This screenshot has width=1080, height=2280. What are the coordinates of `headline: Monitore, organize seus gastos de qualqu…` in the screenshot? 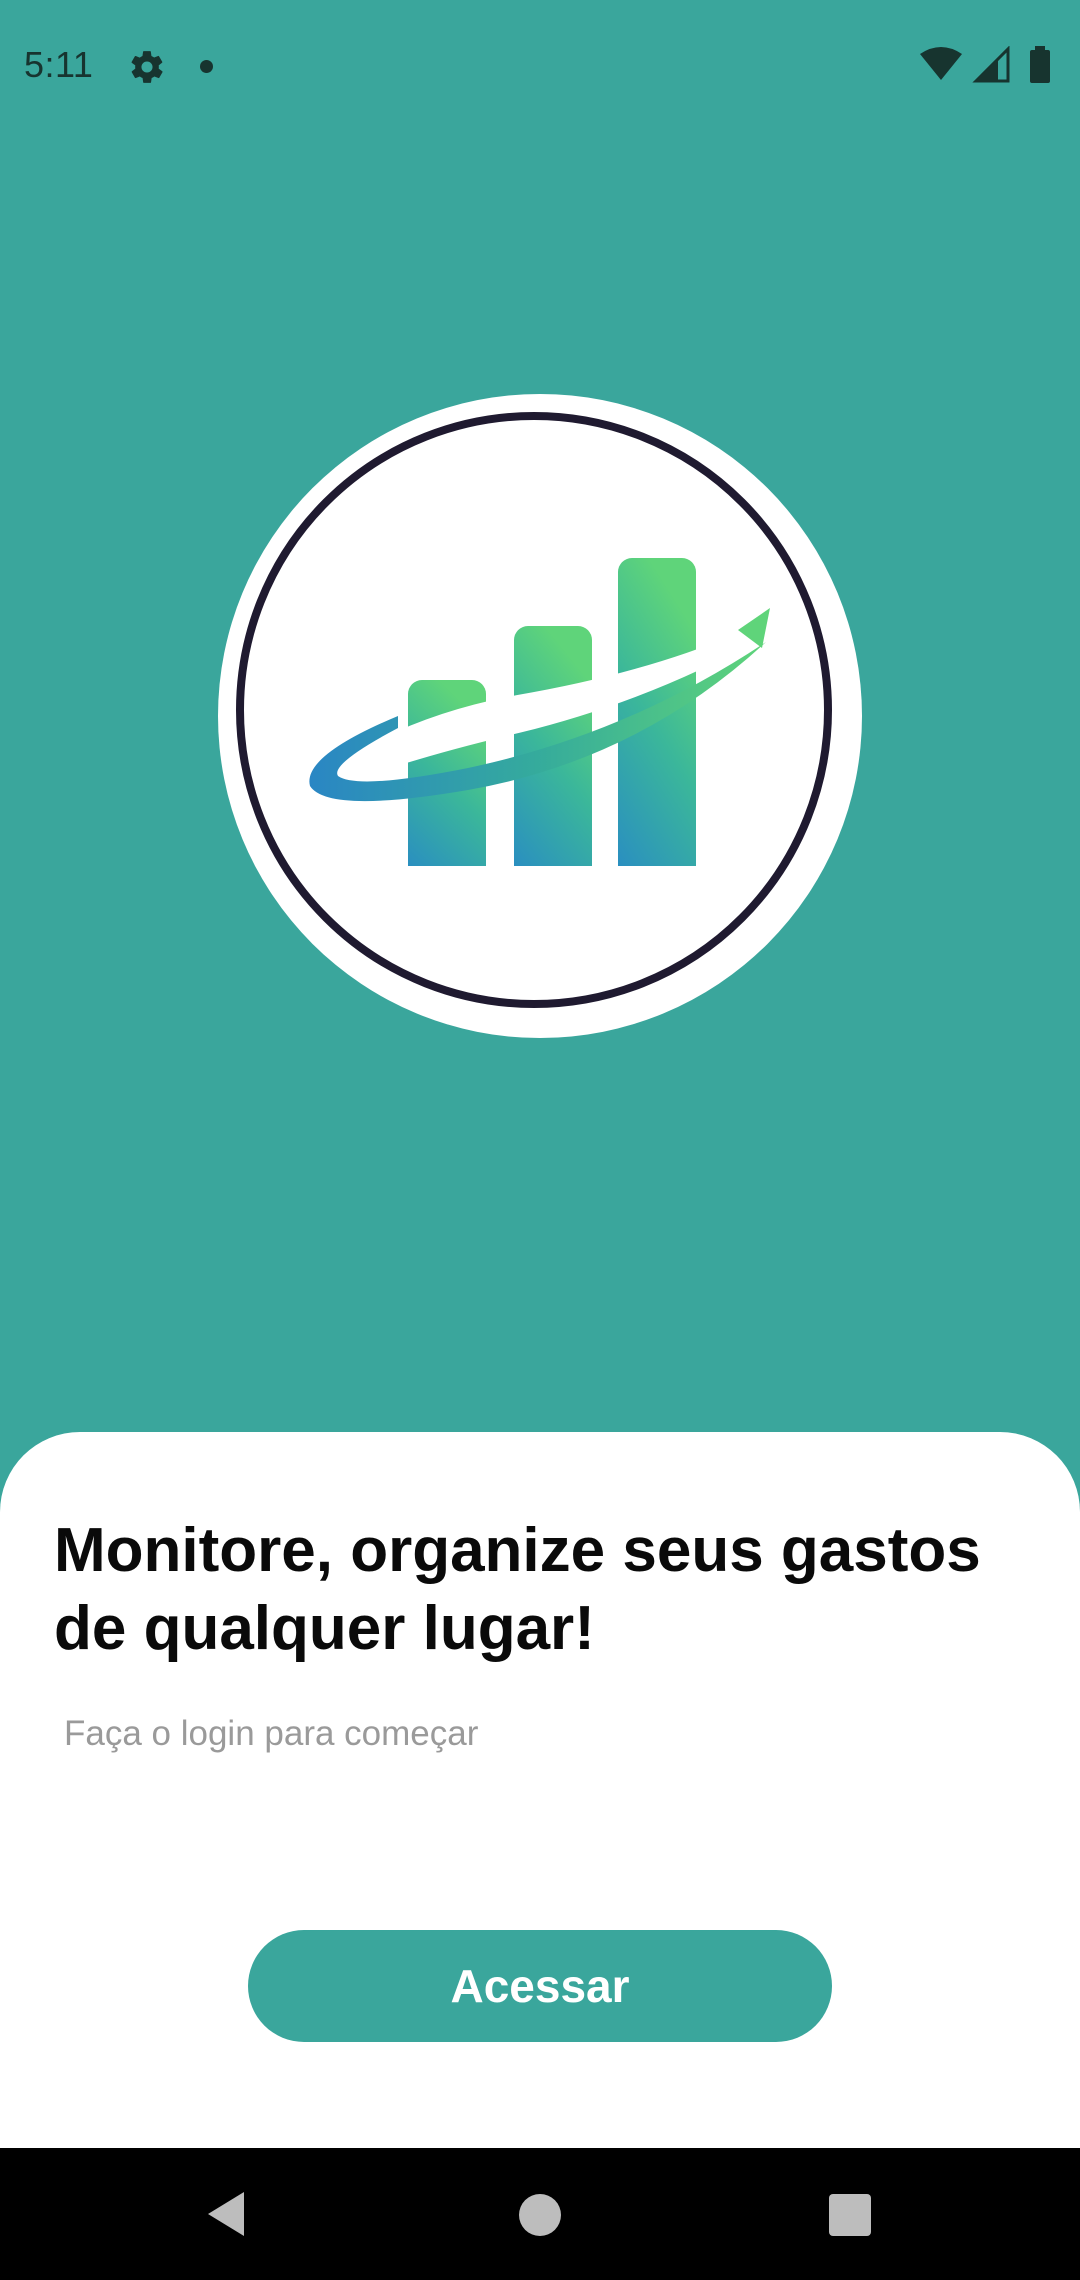 It's located at (517, 1589).